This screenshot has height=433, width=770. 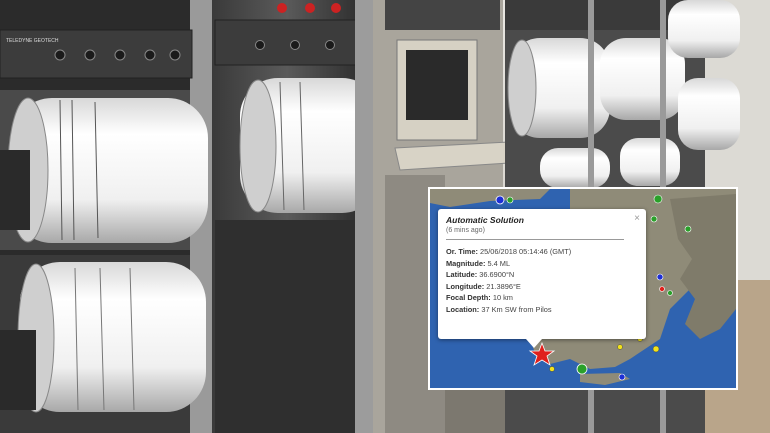 What do you see at coordinates (465, 230) in the screenshot?
I see `popup-subtitle: (6 mins ago)` at bounding box center [465, 230].